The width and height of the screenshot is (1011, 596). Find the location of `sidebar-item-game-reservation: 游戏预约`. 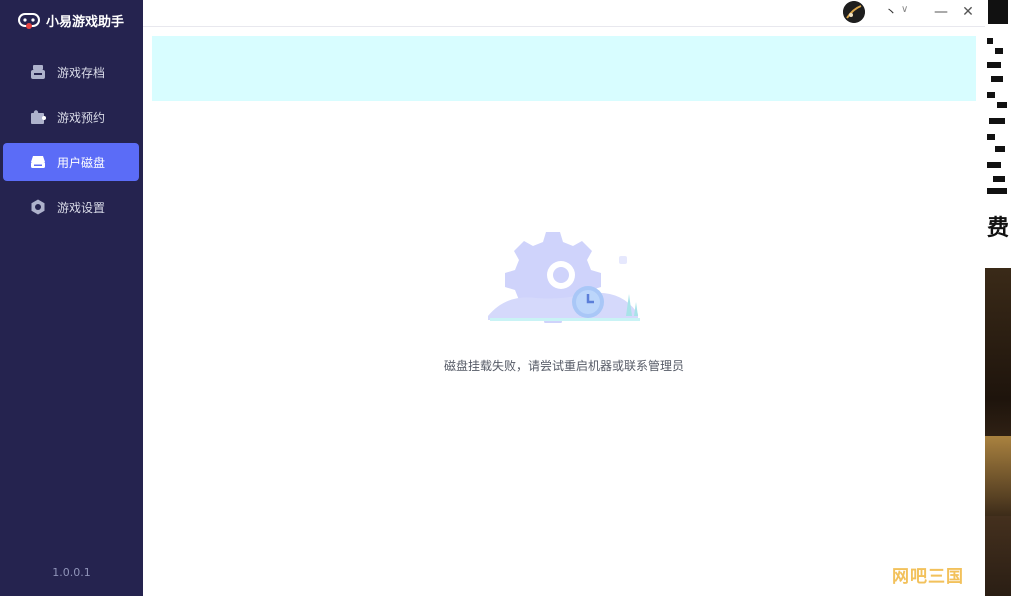

sidebar-item-game-reservation: 游戏预约 is located at coordinates (71, 117).